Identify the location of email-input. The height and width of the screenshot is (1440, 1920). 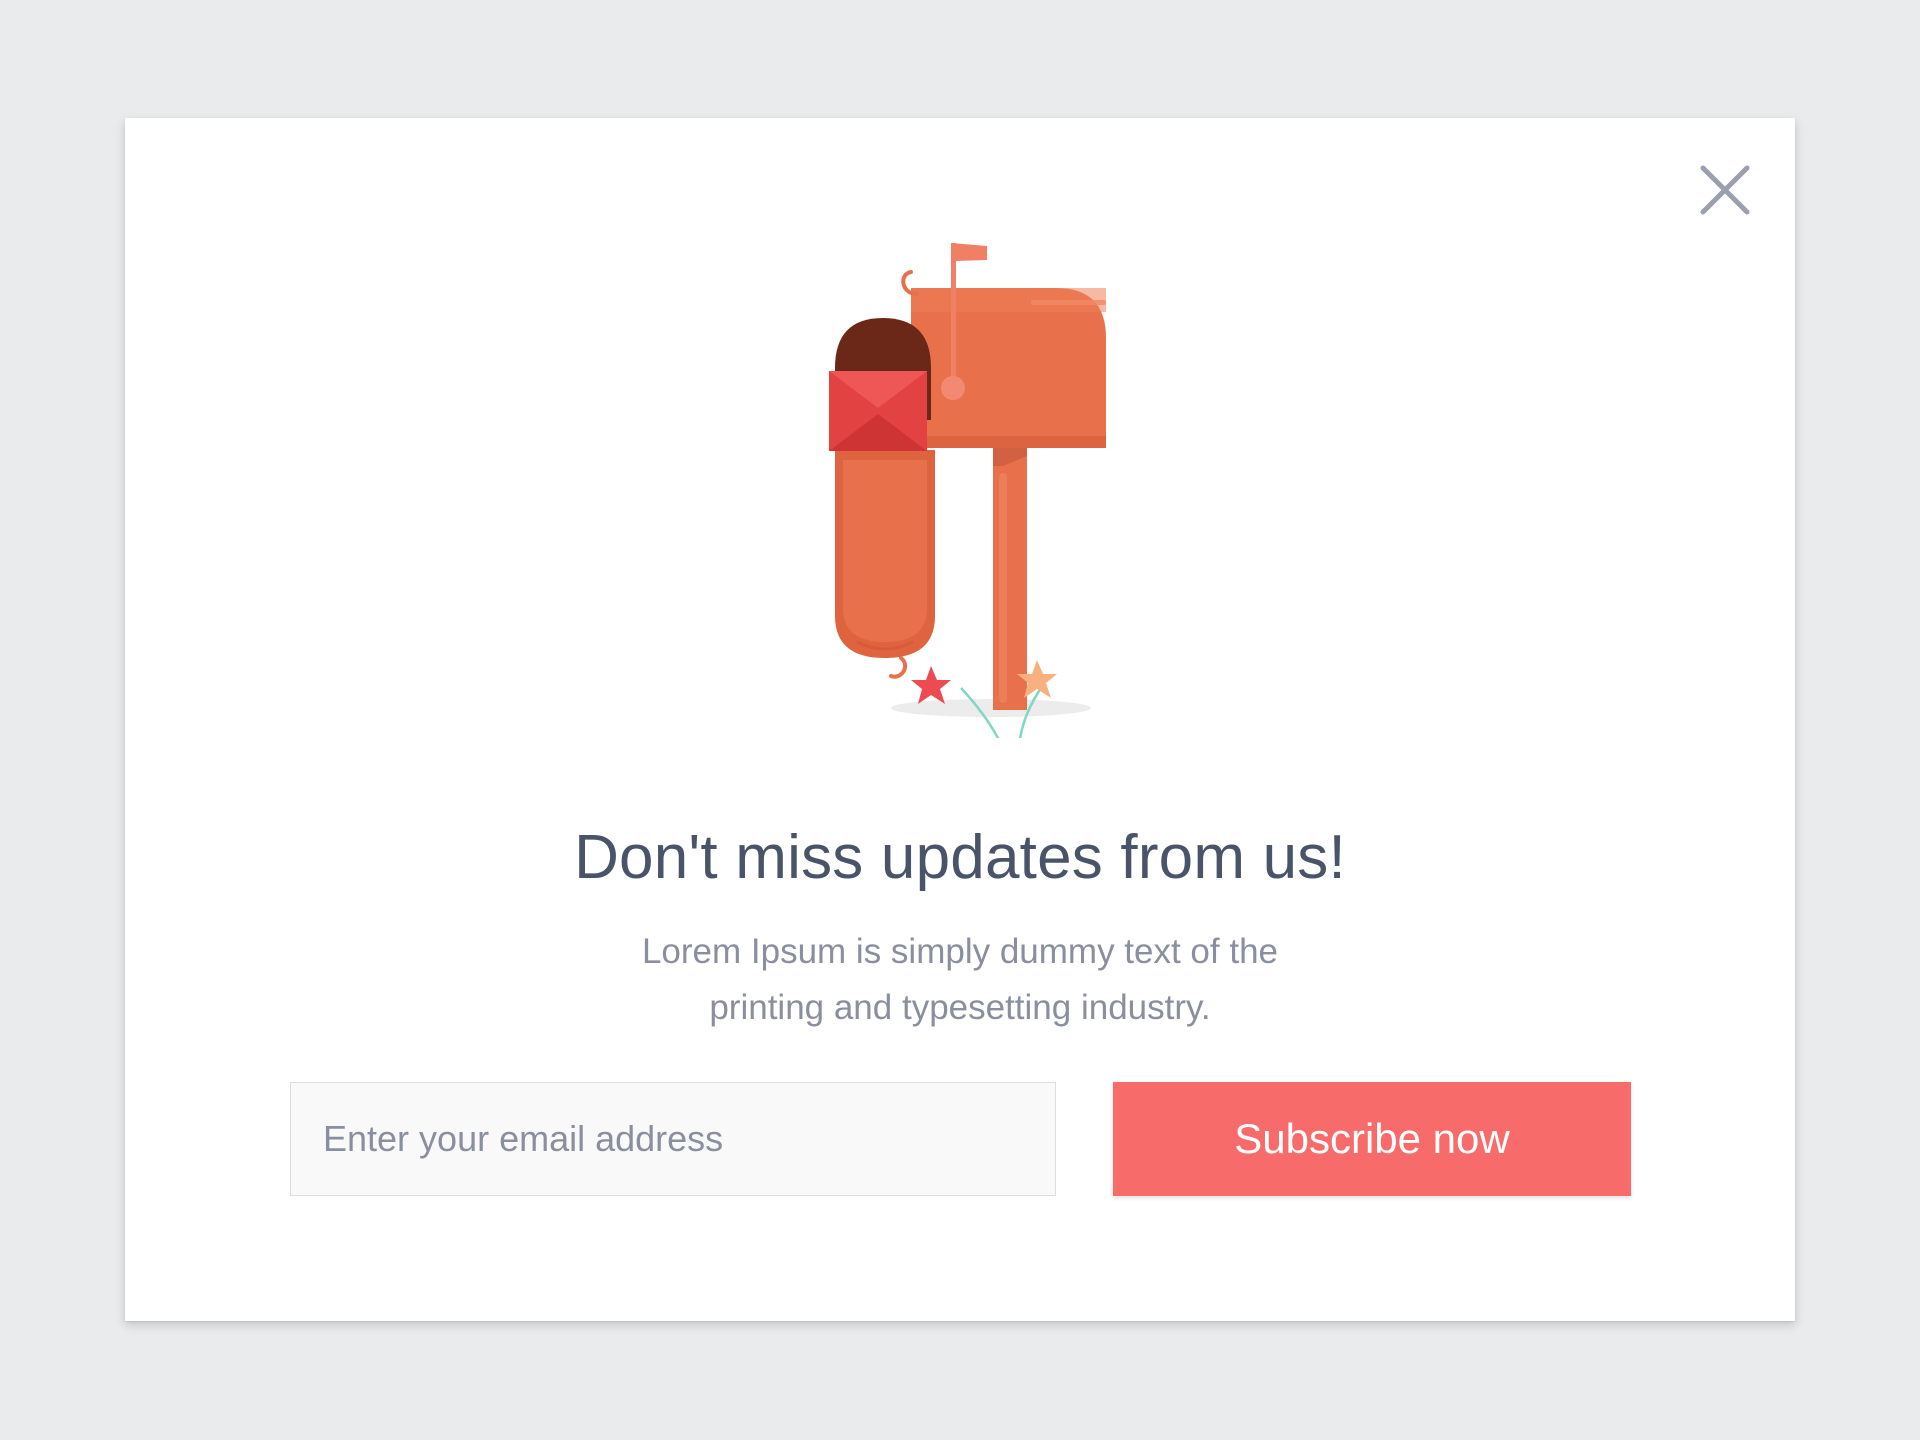
(673, 1139).